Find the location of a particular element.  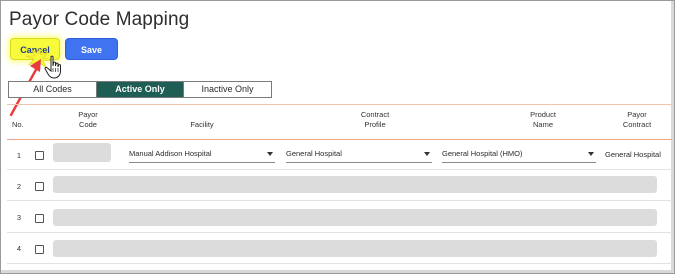

filter-inactive-only: Inactive Only is located at coordinates (227, 89).